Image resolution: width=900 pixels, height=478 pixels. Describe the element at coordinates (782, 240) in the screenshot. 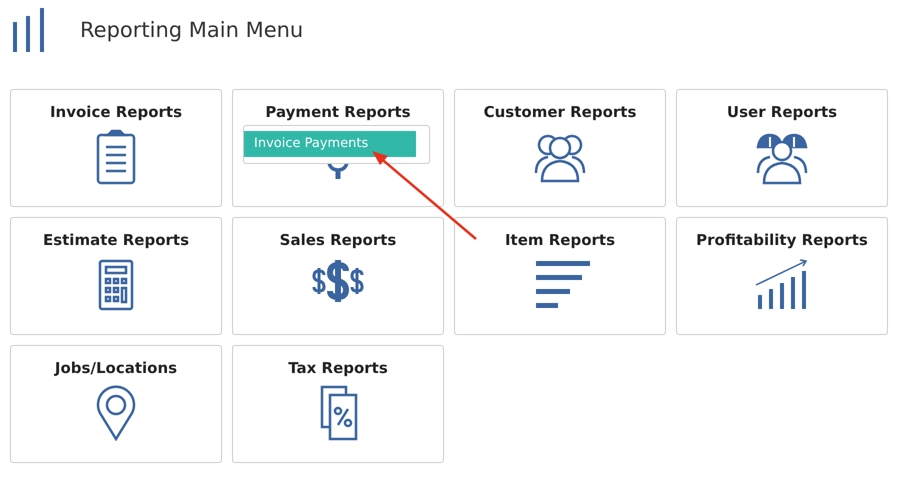

I see `card-title: Profitability Reports` at that location.